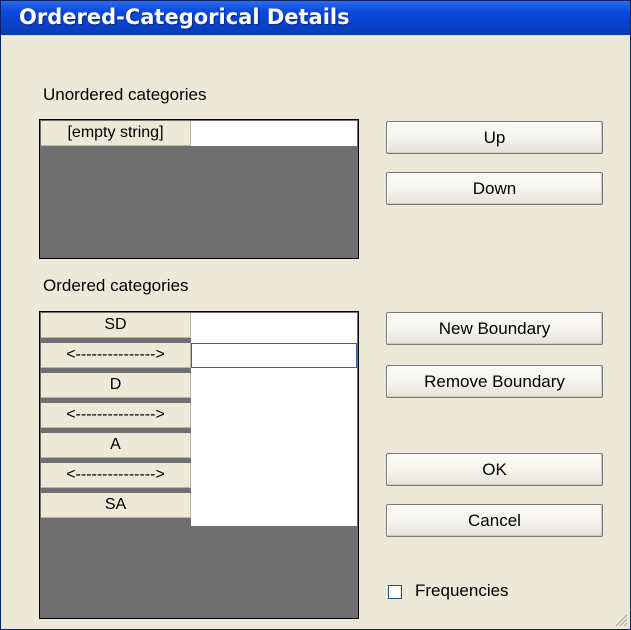 The width and height of the screenshot is (631, 630). Describe the element at coordinates (184, 17) in the screenshot. I see `window-title: Ordered-Categorical Details` at that location.